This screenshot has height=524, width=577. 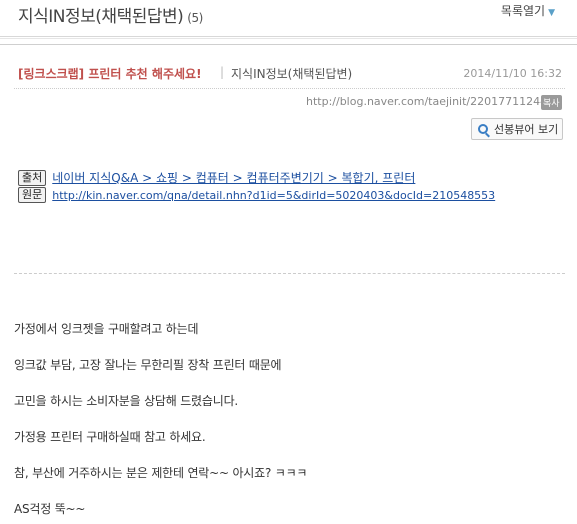 What do you see at coordinates (523, 11) in the screenshot?
I see `list-toggle-label: 목록열기` at bounding box center [523, 11].